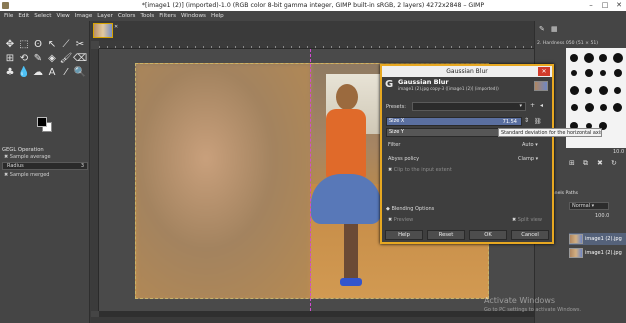 Image resolution: width=626 pixels, height=323 pixels. What do you see at coordinates (619, 5) in the screenshot?
I see `close-button: ✕` at bounding box center [619, 5].